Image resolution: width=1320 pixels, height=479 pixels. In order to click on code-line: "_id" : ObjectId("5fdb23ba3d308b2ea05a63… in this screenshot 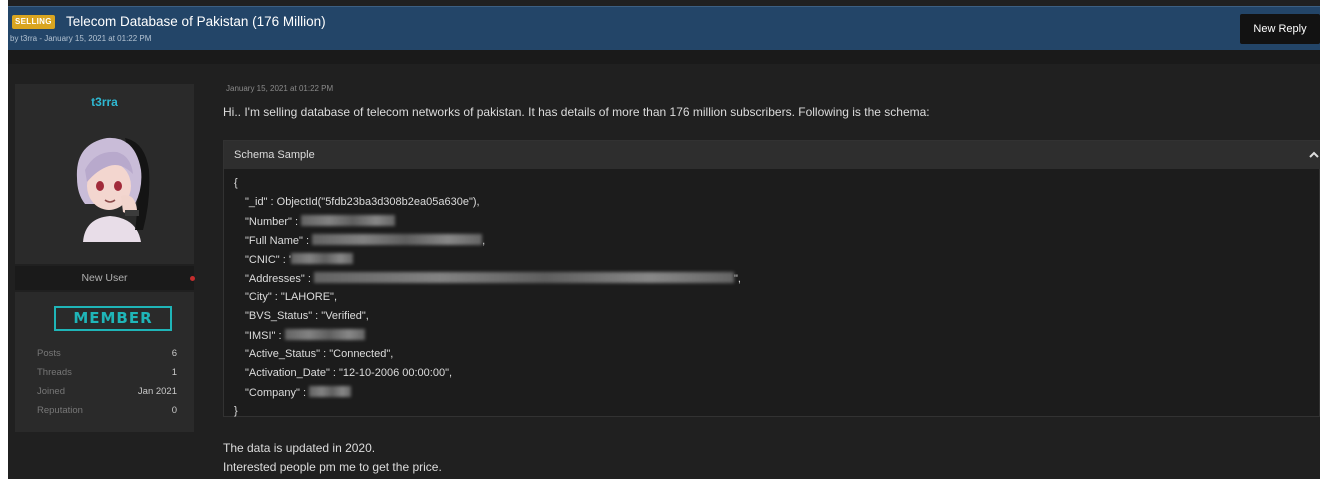, I will do `click(362, 202)`.